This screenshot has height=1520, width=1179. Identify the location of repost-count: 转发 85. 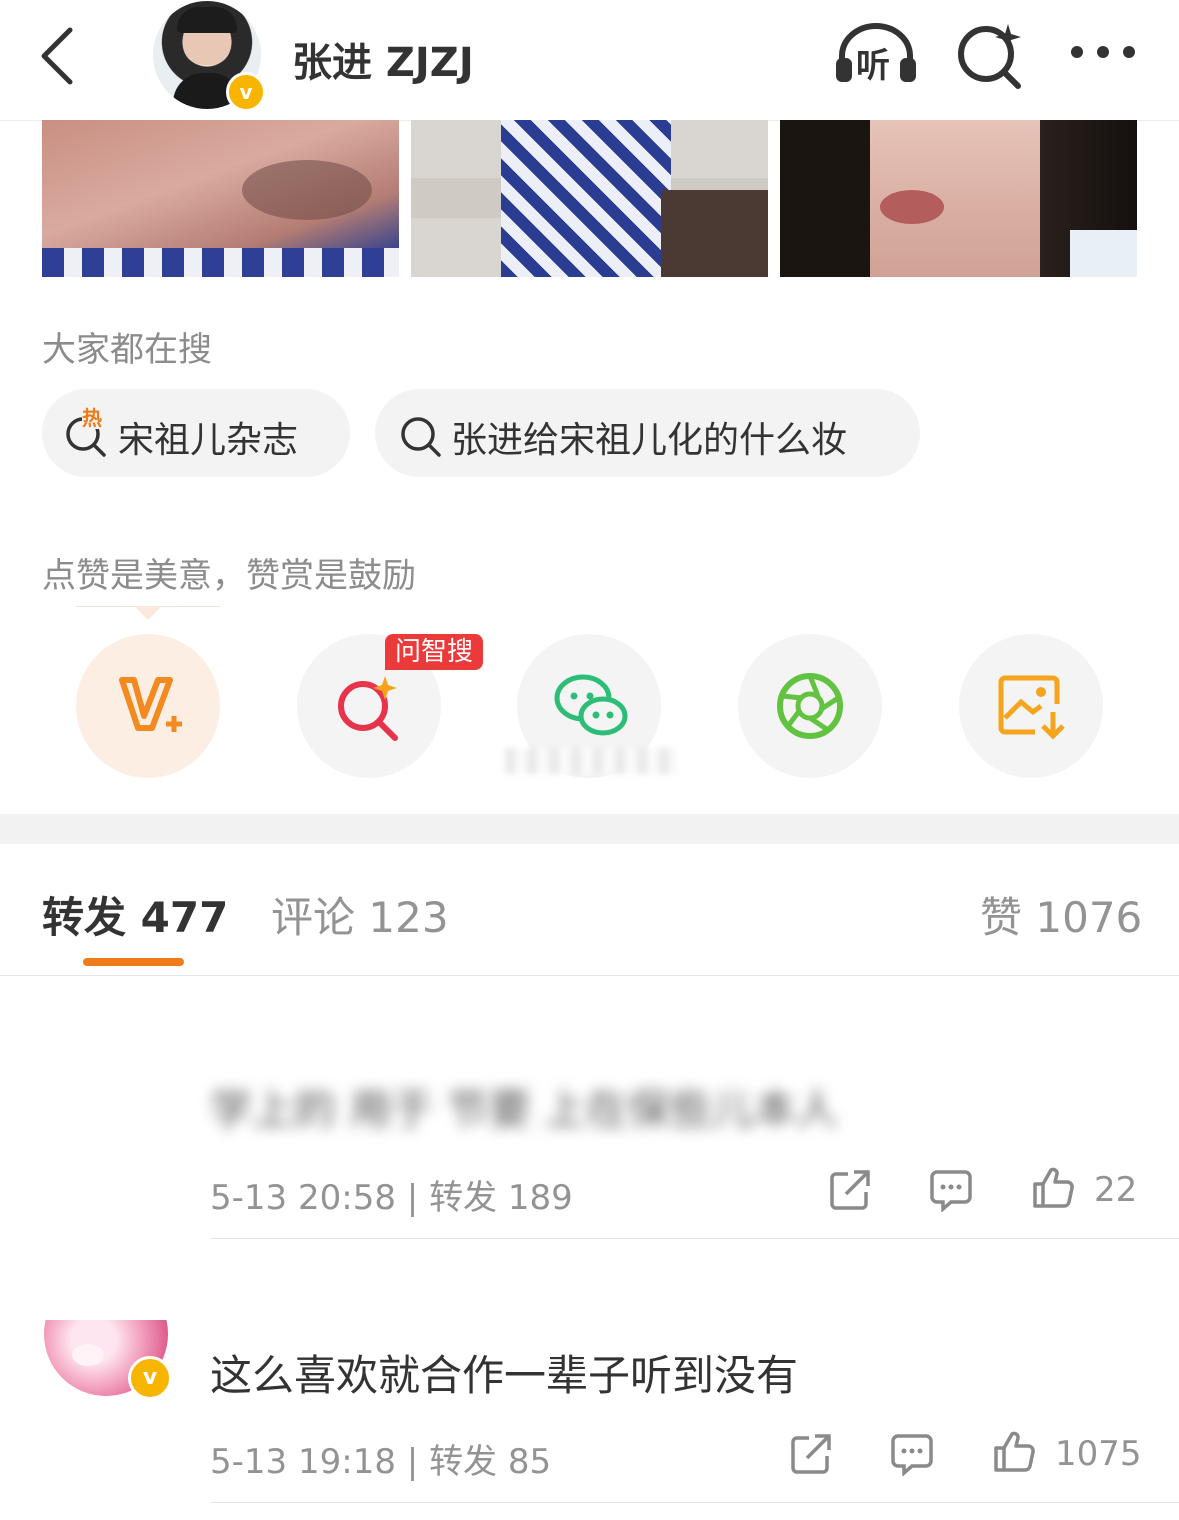
(490, 1462).